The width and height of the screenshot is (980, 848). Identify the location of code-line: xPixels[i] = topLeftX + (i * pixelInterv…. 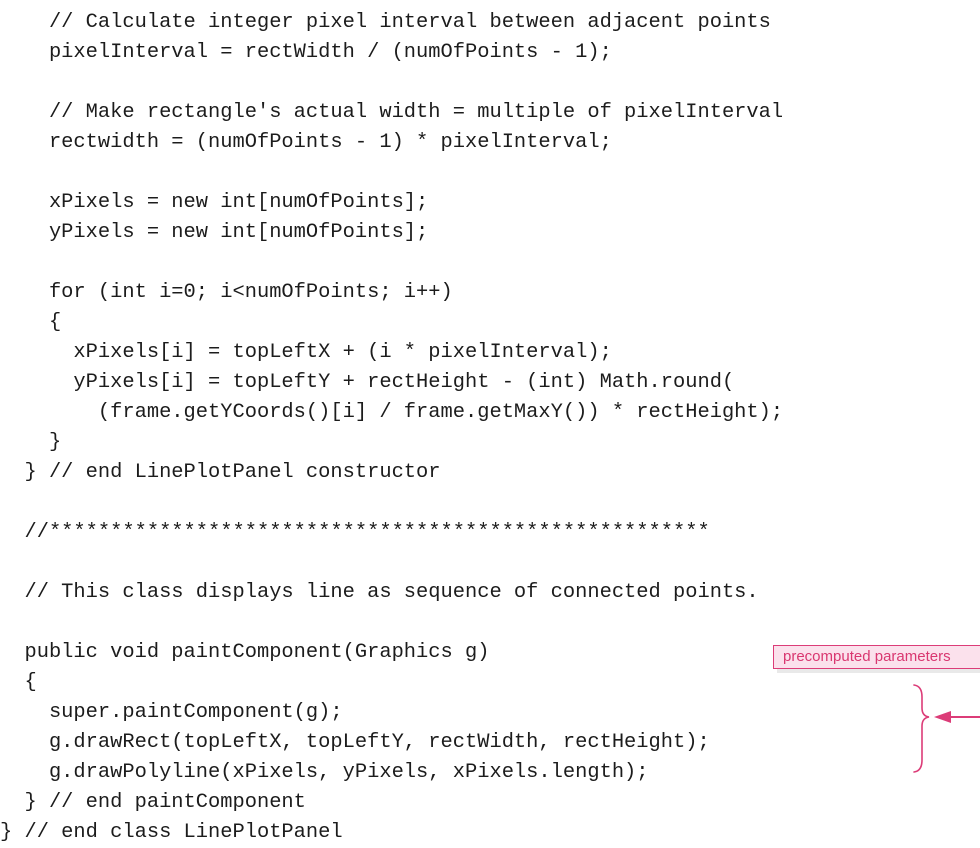
(306, 352).